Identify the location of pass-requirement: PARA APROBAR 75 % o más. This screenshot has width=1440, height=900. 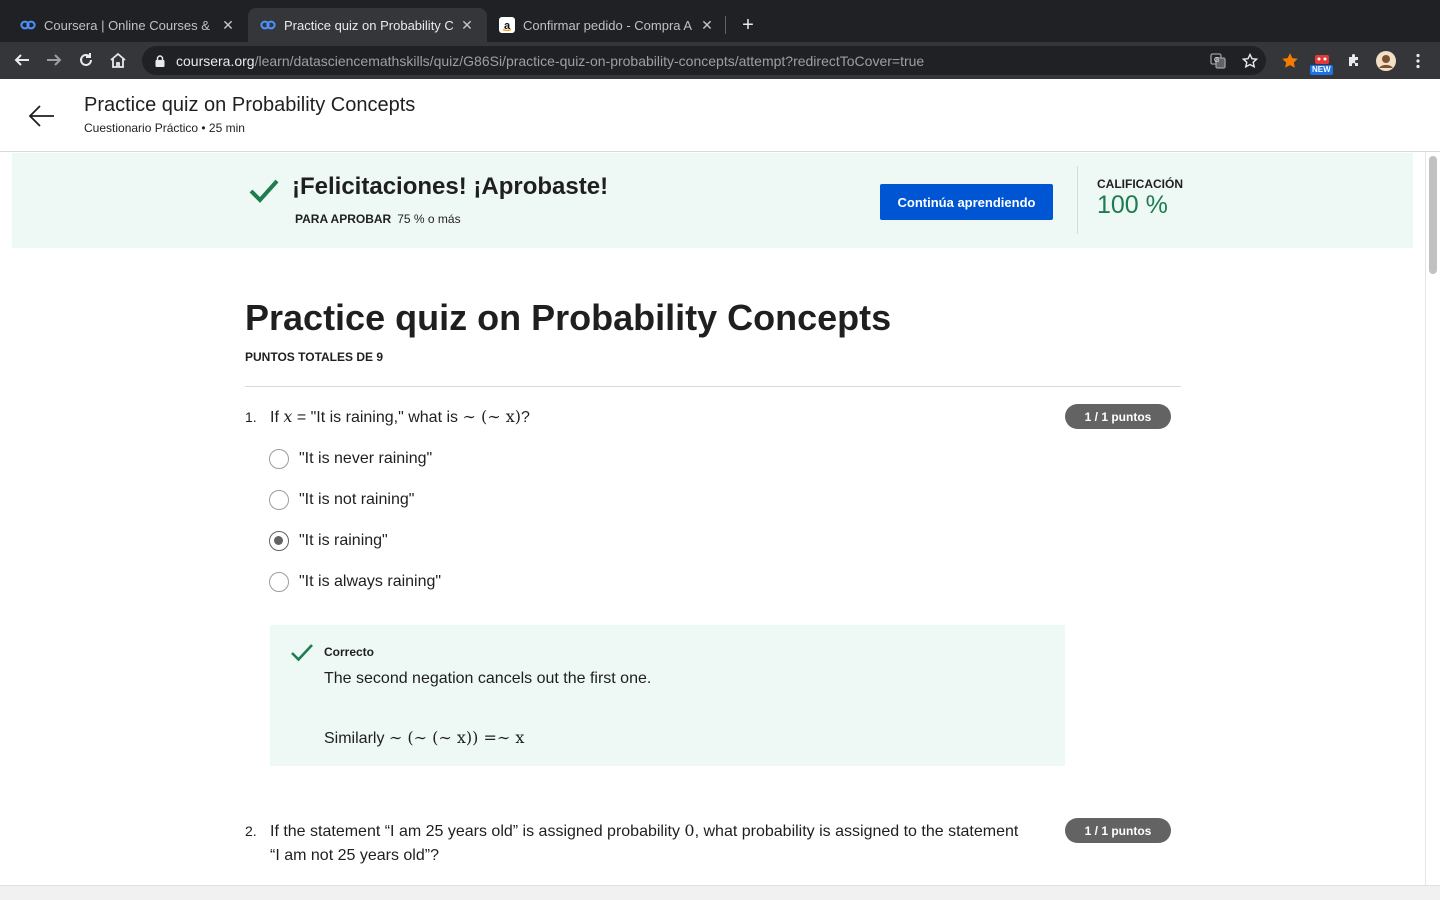
(378, 219).